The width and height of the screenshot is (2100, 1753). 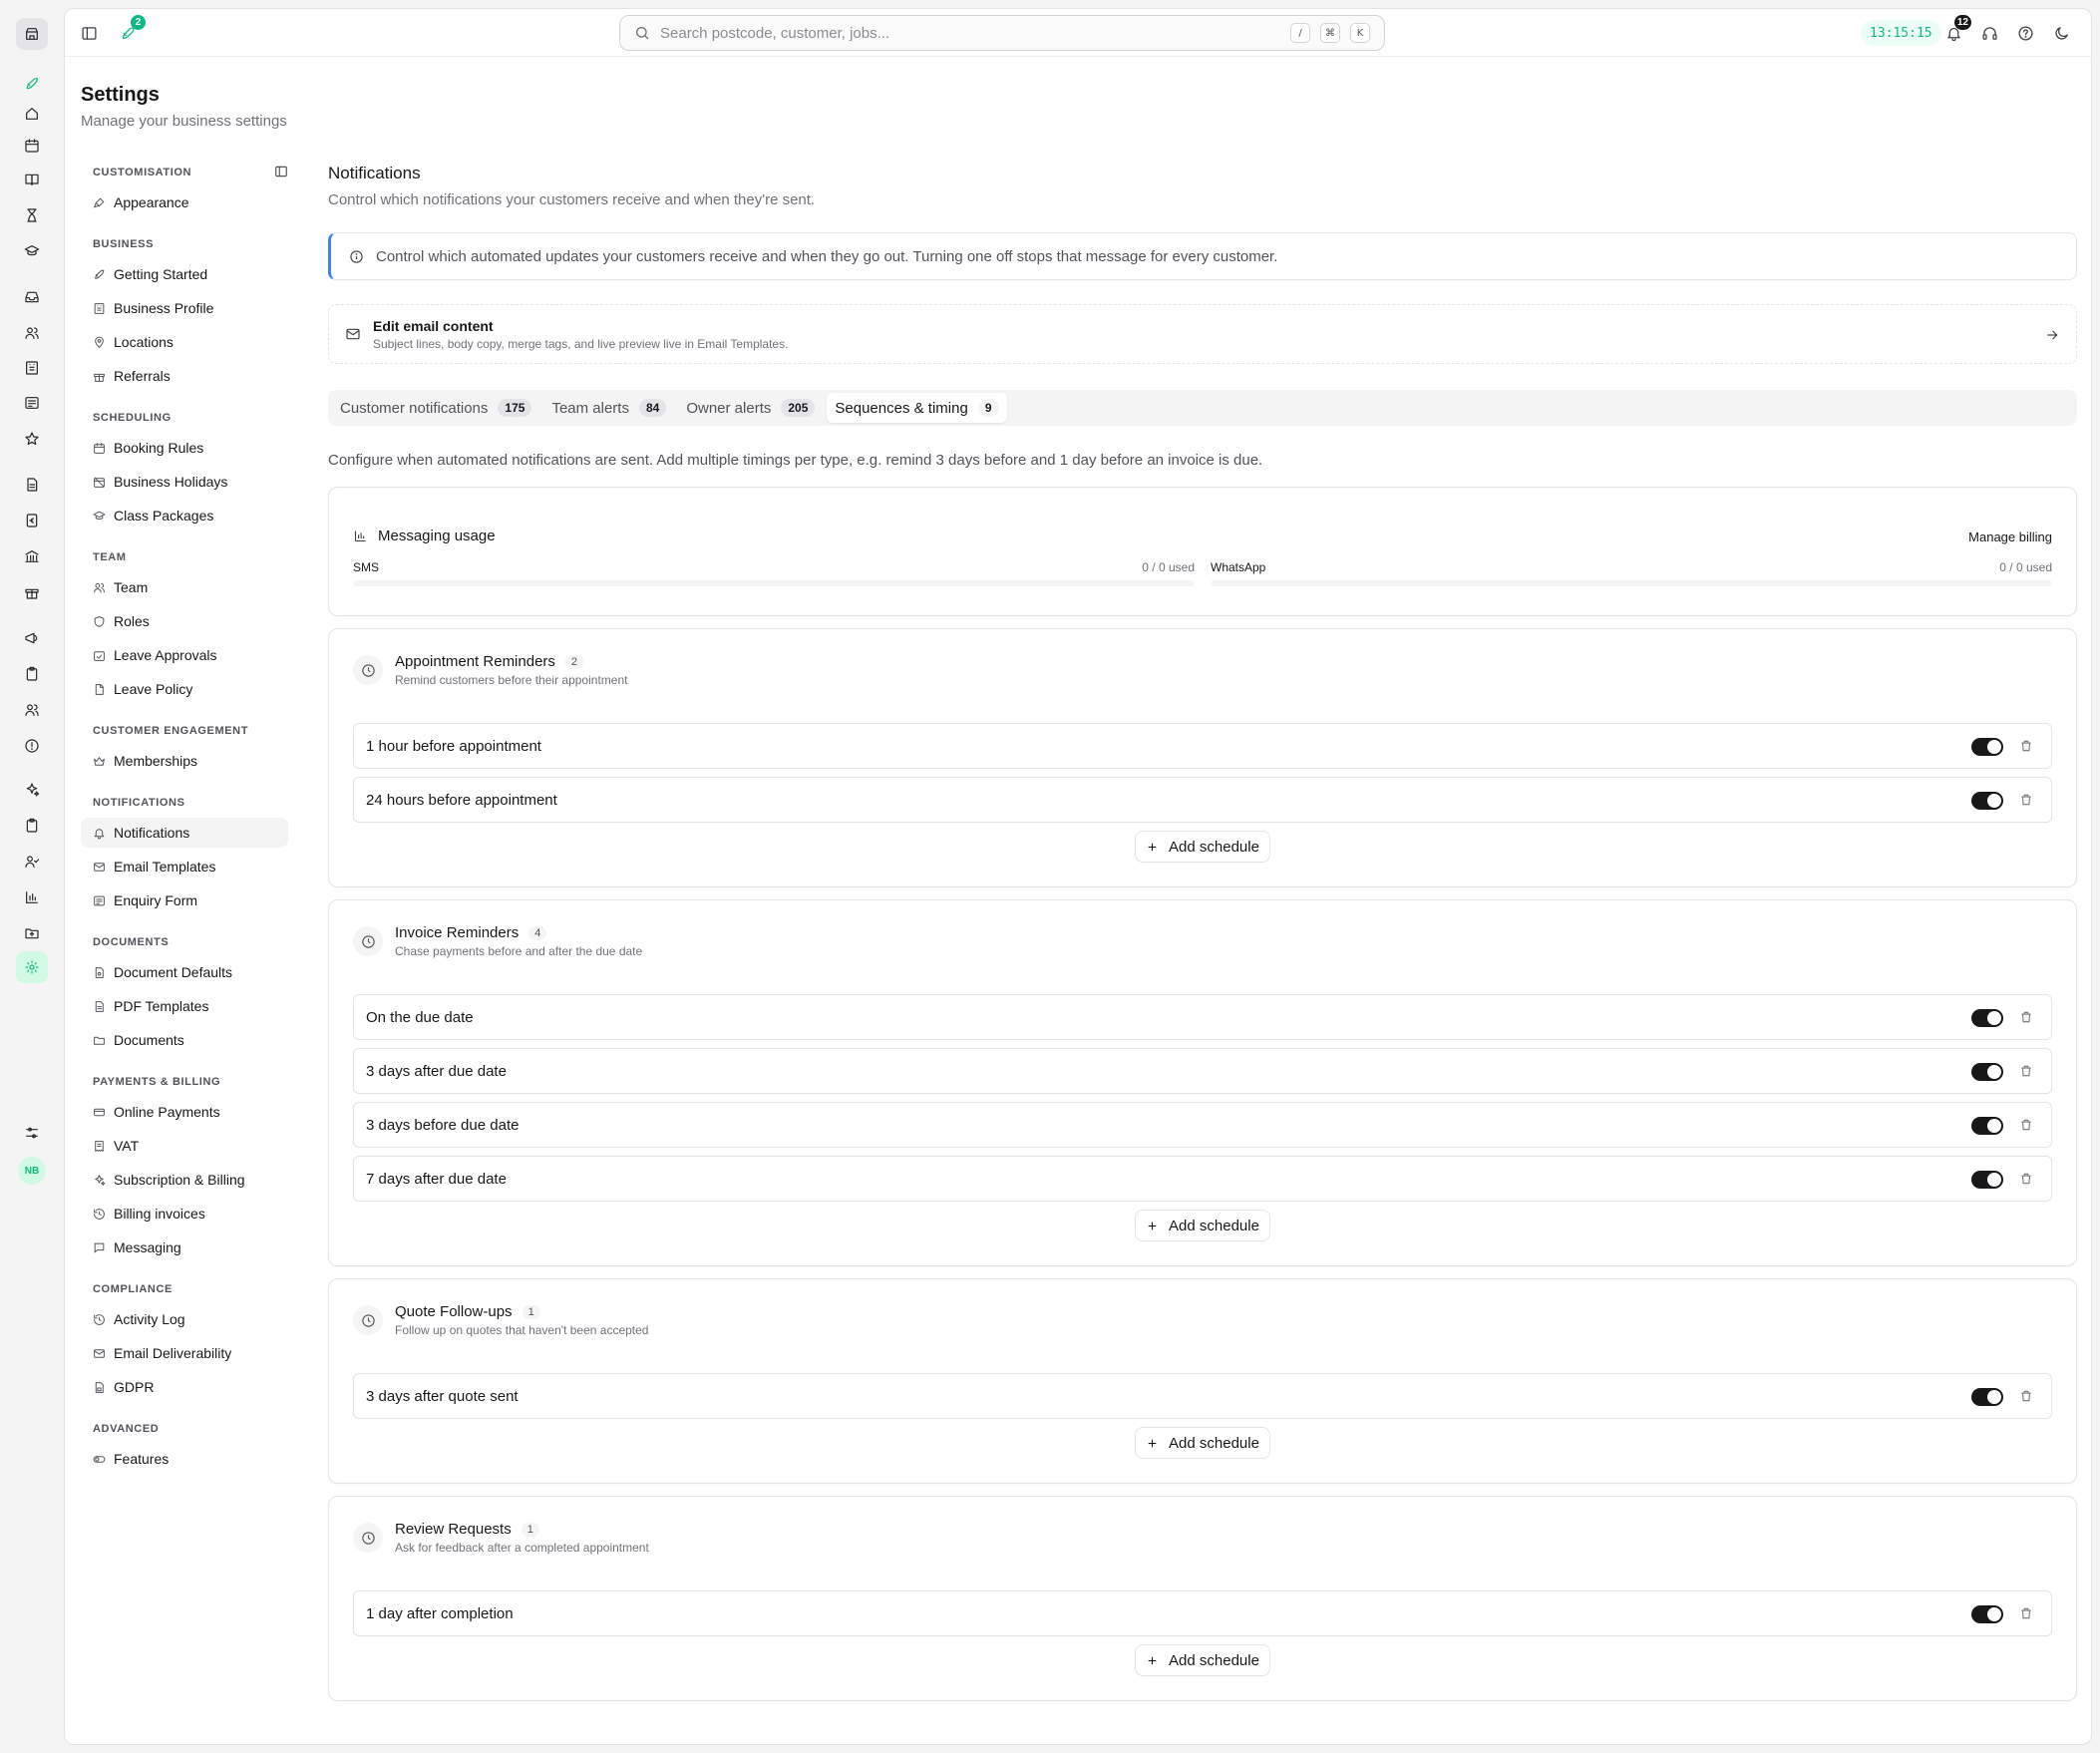 I want to click on nav-item-vat: VAT, so click(x=185, y=1146).